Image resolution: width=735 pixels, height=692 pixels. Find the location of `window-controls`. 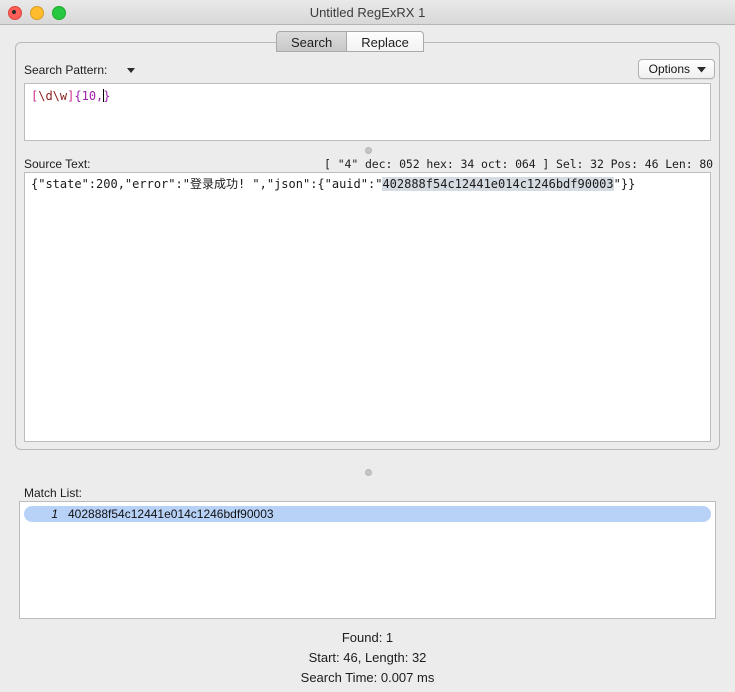

window-controls is located at coordinates (37, 13).